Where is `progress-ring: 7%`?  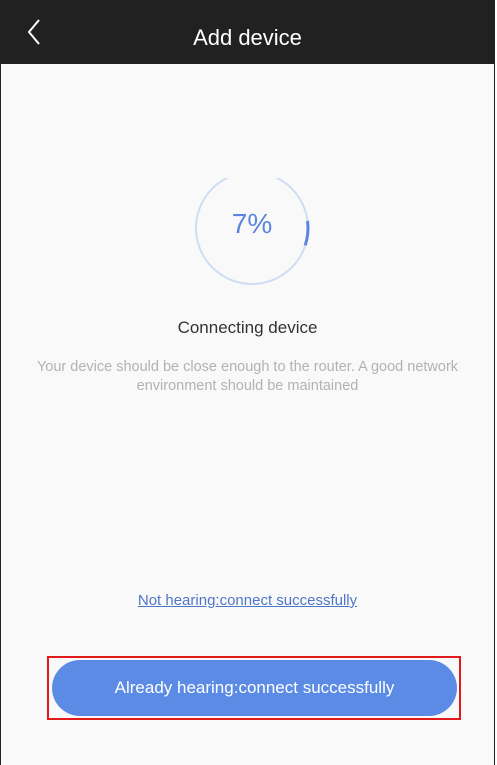
progress-ring: 7% is located at coordinates (252, 238).